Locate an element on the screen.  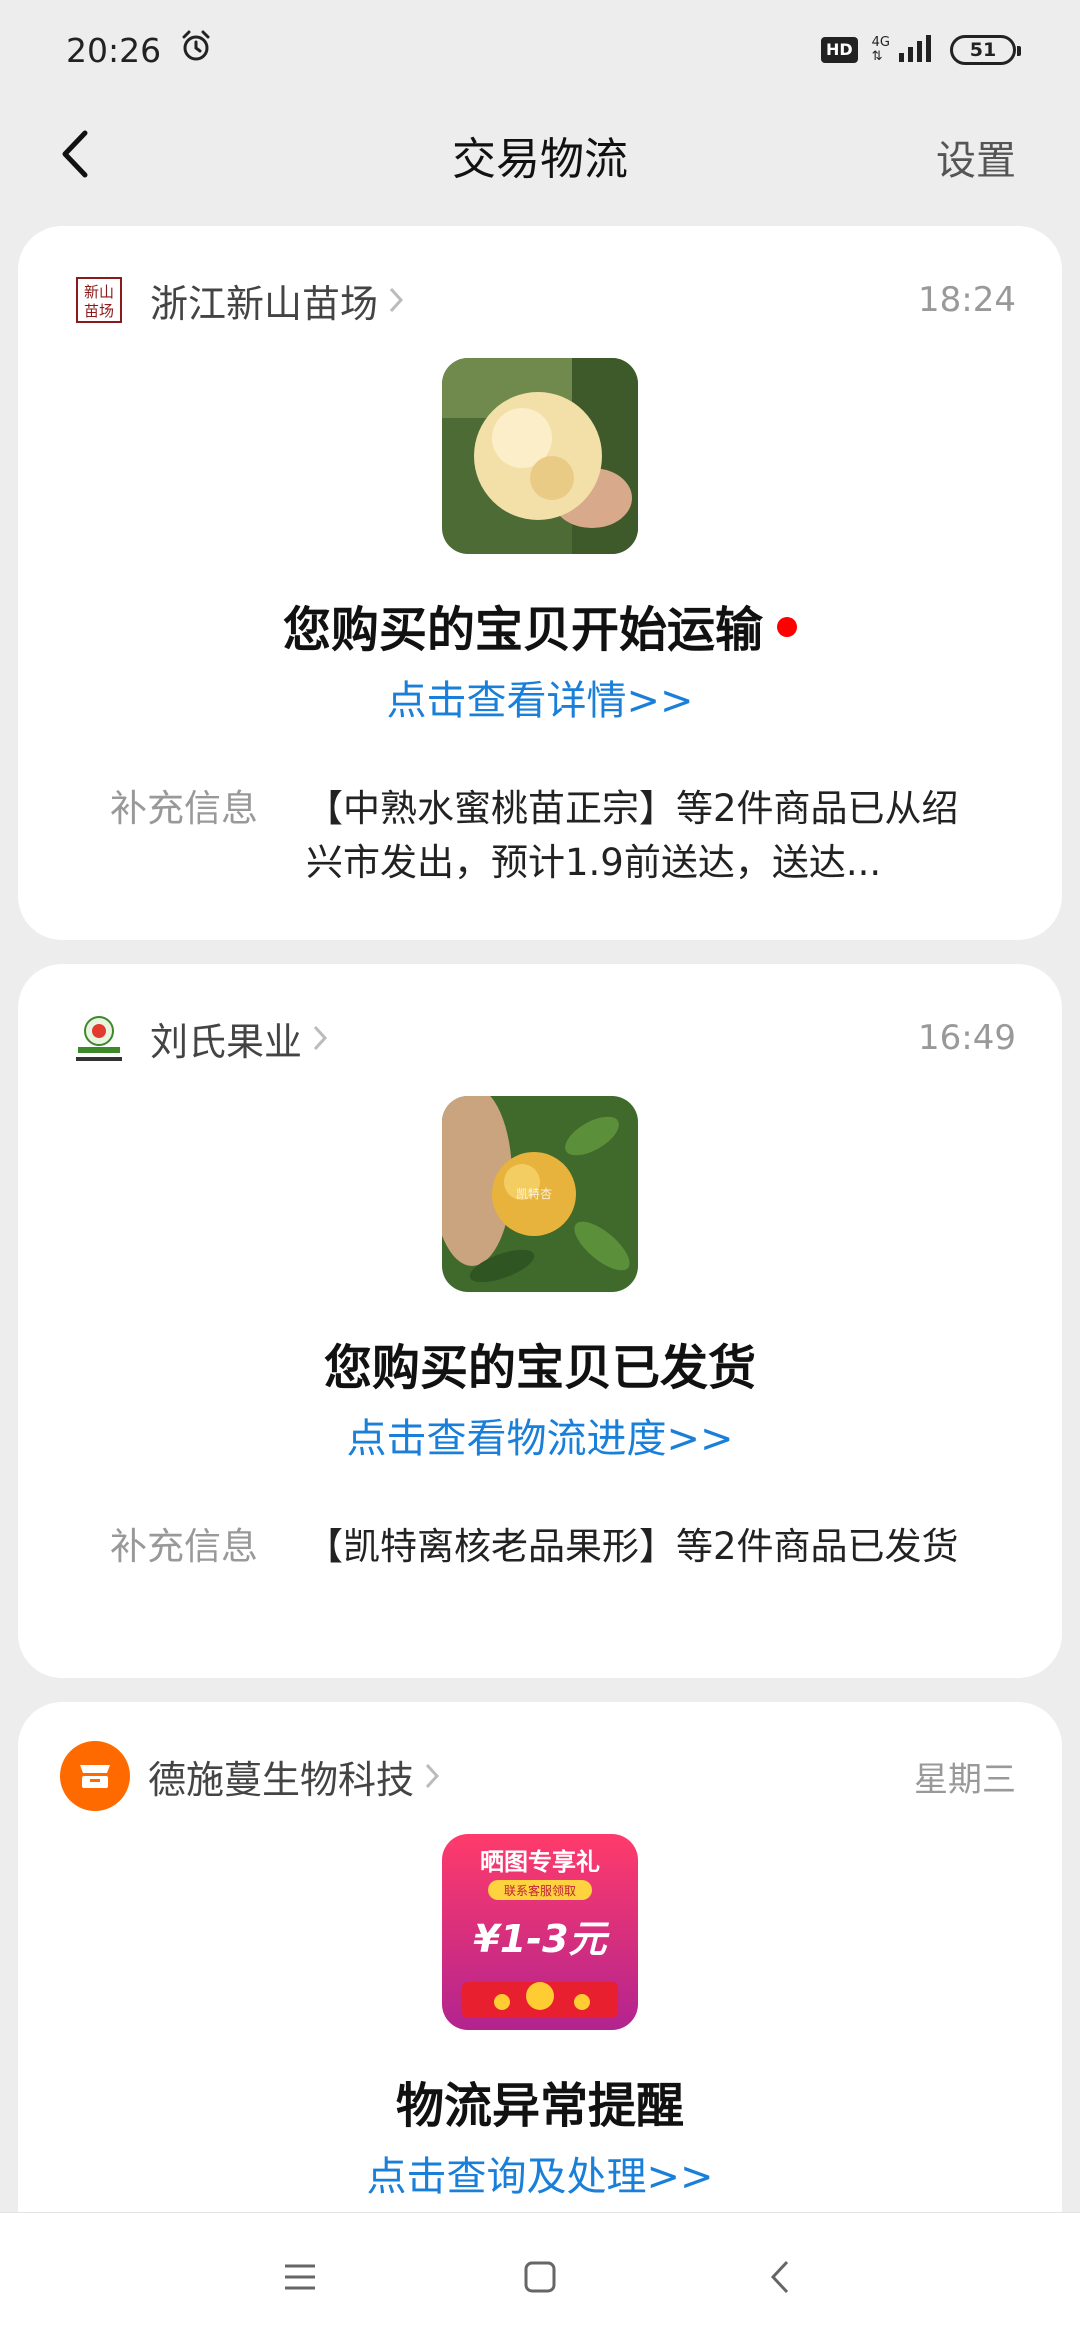
system-nav-bar is located at coordinates (540, 2276).